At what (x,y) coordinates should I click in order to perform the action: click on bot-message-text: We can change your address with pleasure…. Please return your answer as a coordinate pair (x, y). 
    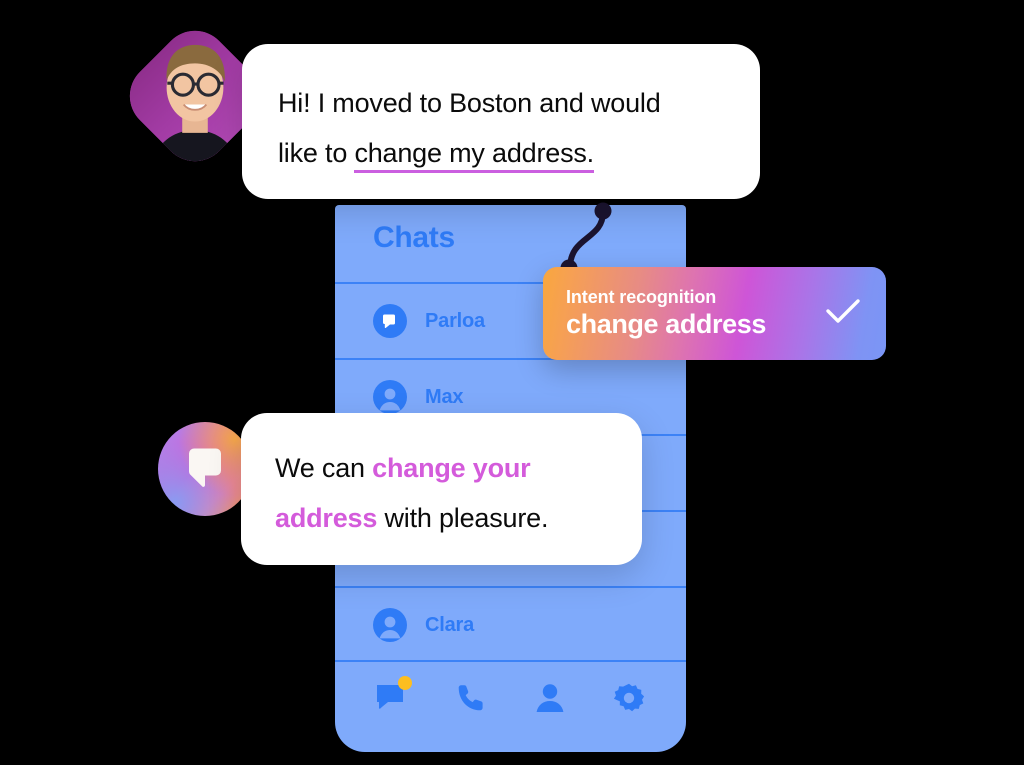
    Looking at the image, I should click on (441, 493).